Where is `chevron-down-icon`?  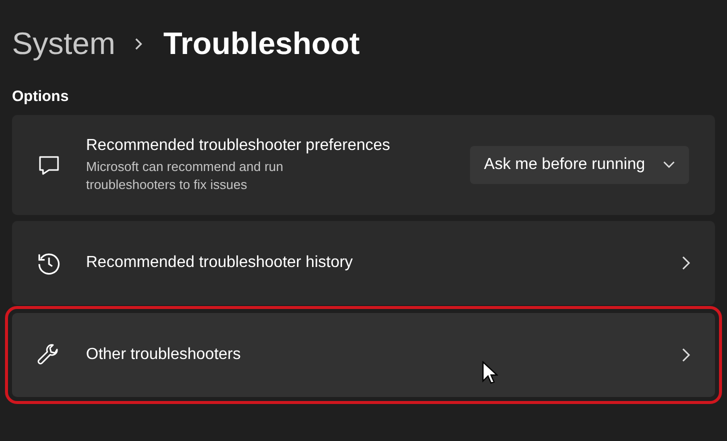
chevron-down-icon is located at coordinates (669, 165).